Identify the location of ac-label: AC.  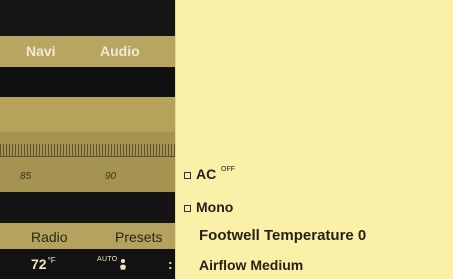
(206, 174).